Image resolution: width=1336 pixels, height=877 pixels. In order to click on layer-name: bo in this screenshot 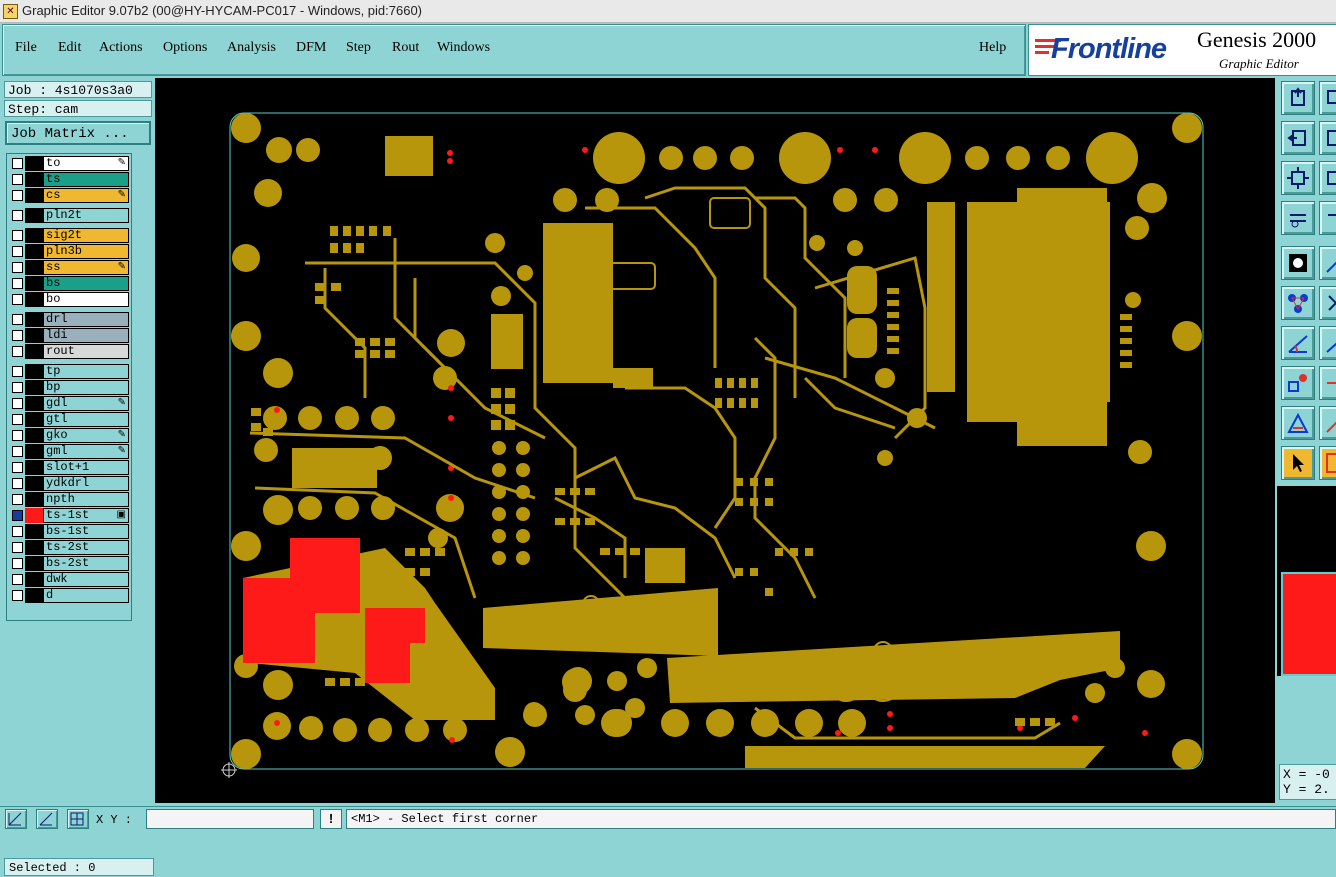, I will do `click(86, 299)`.